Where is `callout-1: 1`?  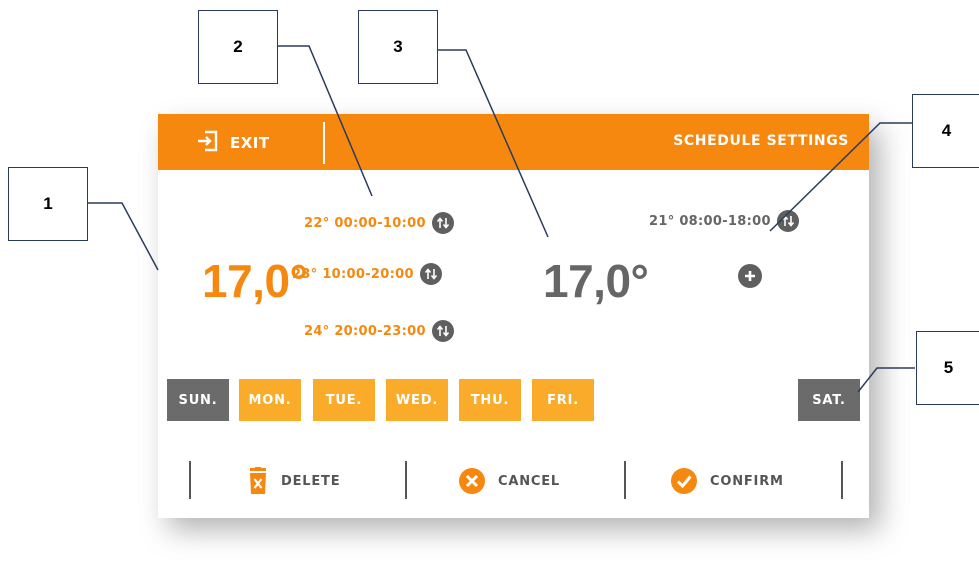
callout-1: 1 is located at coordinates (48, 204).